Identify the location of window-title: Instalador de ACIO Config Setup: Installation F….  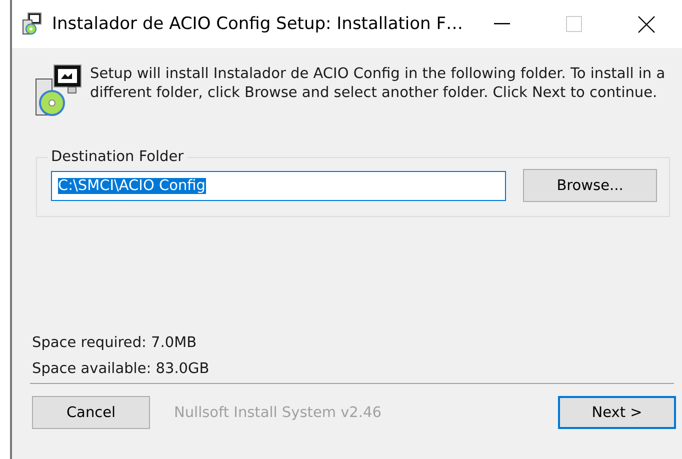
(258, 24).